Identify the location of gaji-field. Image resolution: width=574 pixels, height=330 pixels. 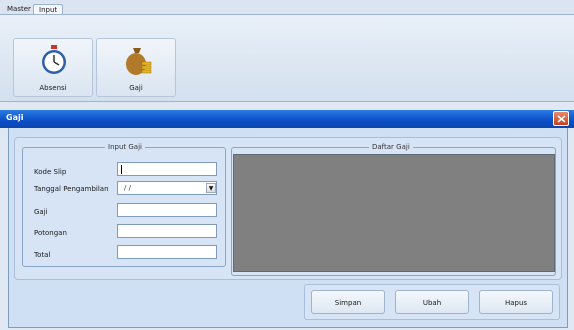
(167, 210).